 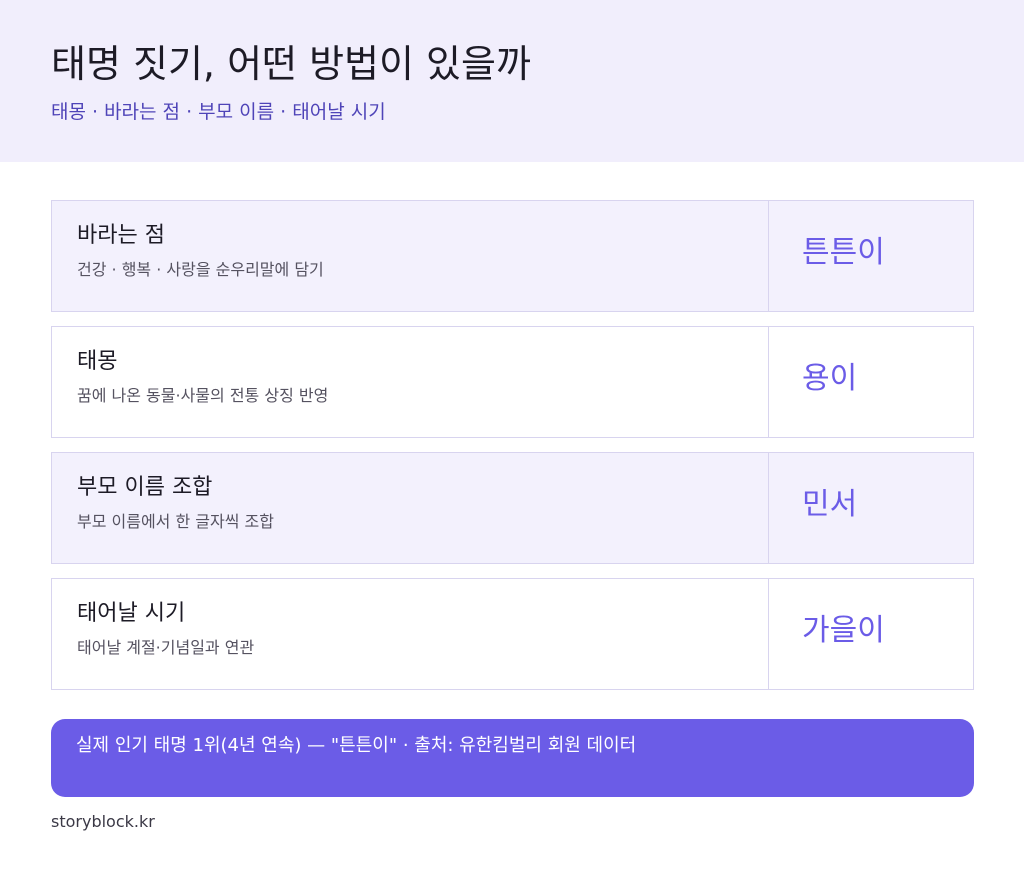 What do you see at coordinates (843, 252) in the screenshot?
I see `method-example: 튼튼이` at bounding box center [843, 252].